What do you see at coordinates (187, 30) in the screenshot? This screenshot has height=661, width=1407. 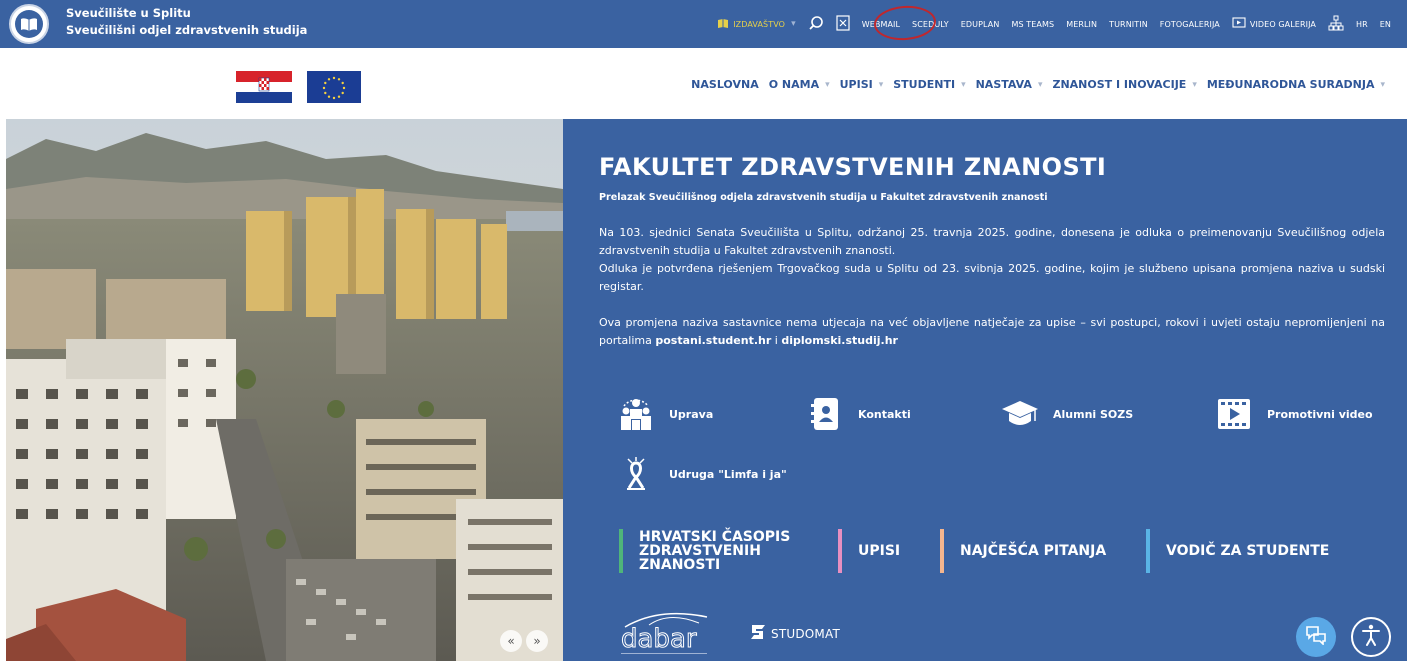 I see `org-line-2: Sveučilišni odjel zdravstvenih studija` at bounding box center [187, 30].